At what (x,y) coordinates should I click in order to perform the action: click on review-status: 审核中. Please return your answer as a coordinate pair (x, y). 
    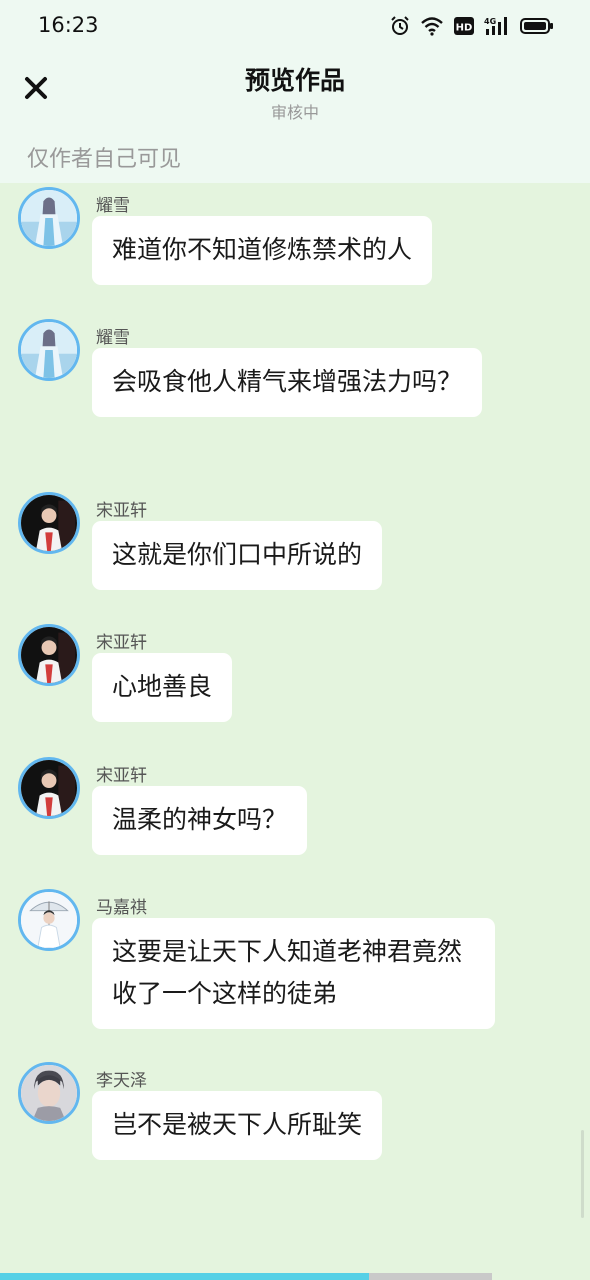
    Looking at the image, I should click on (294, 112).